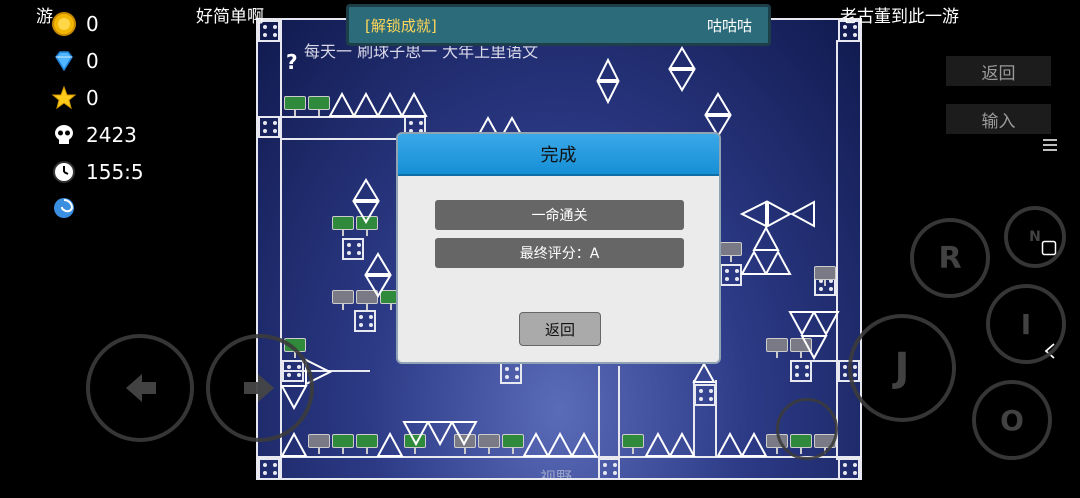  Describe the element at coordinates (558, 25) in the screenshot. I see `achievement-toast: [解锁成就] 咕咕咕` at that location.